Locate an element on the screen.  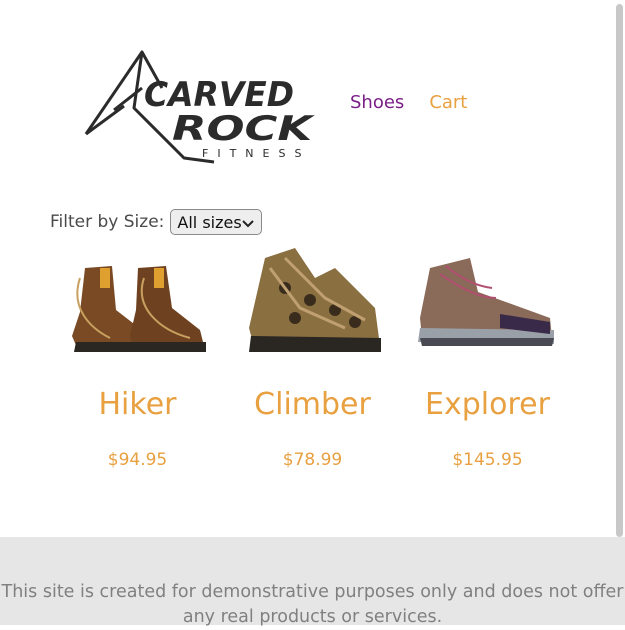
product-card-climber: Climber $78.99 is located at coordinates (312, 354).